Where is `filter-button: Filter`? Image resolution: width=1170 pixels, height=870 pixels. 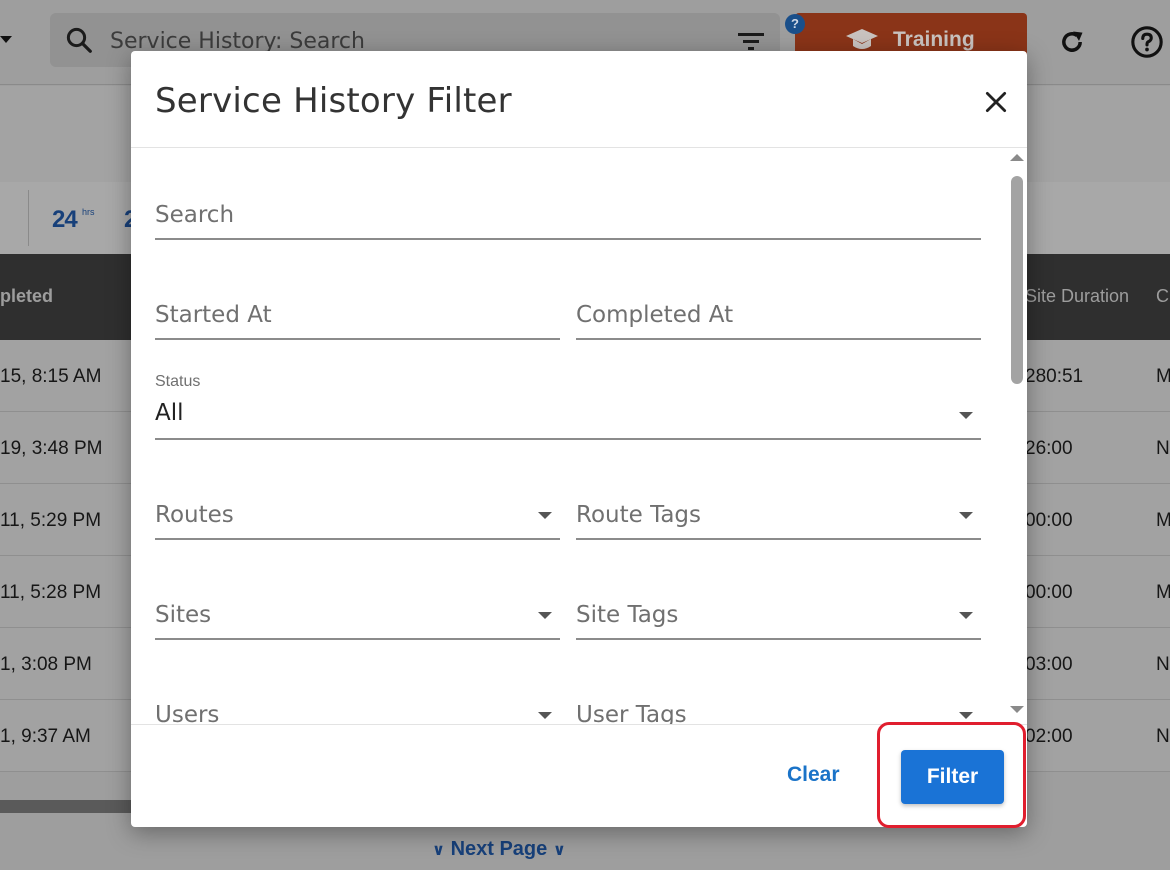
filter-button: Filter is located at coordinates (952, 777).